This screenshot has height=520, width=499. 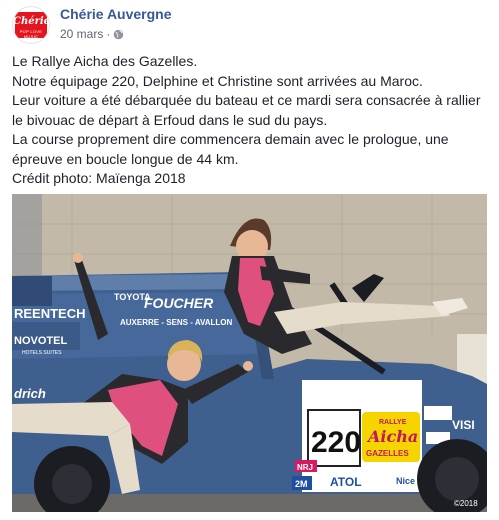 What do you see at coordinates (116, 14) in the screenshot?
I see `page-name-link: Chérie Auvergne` at bounding box center [116, 14].